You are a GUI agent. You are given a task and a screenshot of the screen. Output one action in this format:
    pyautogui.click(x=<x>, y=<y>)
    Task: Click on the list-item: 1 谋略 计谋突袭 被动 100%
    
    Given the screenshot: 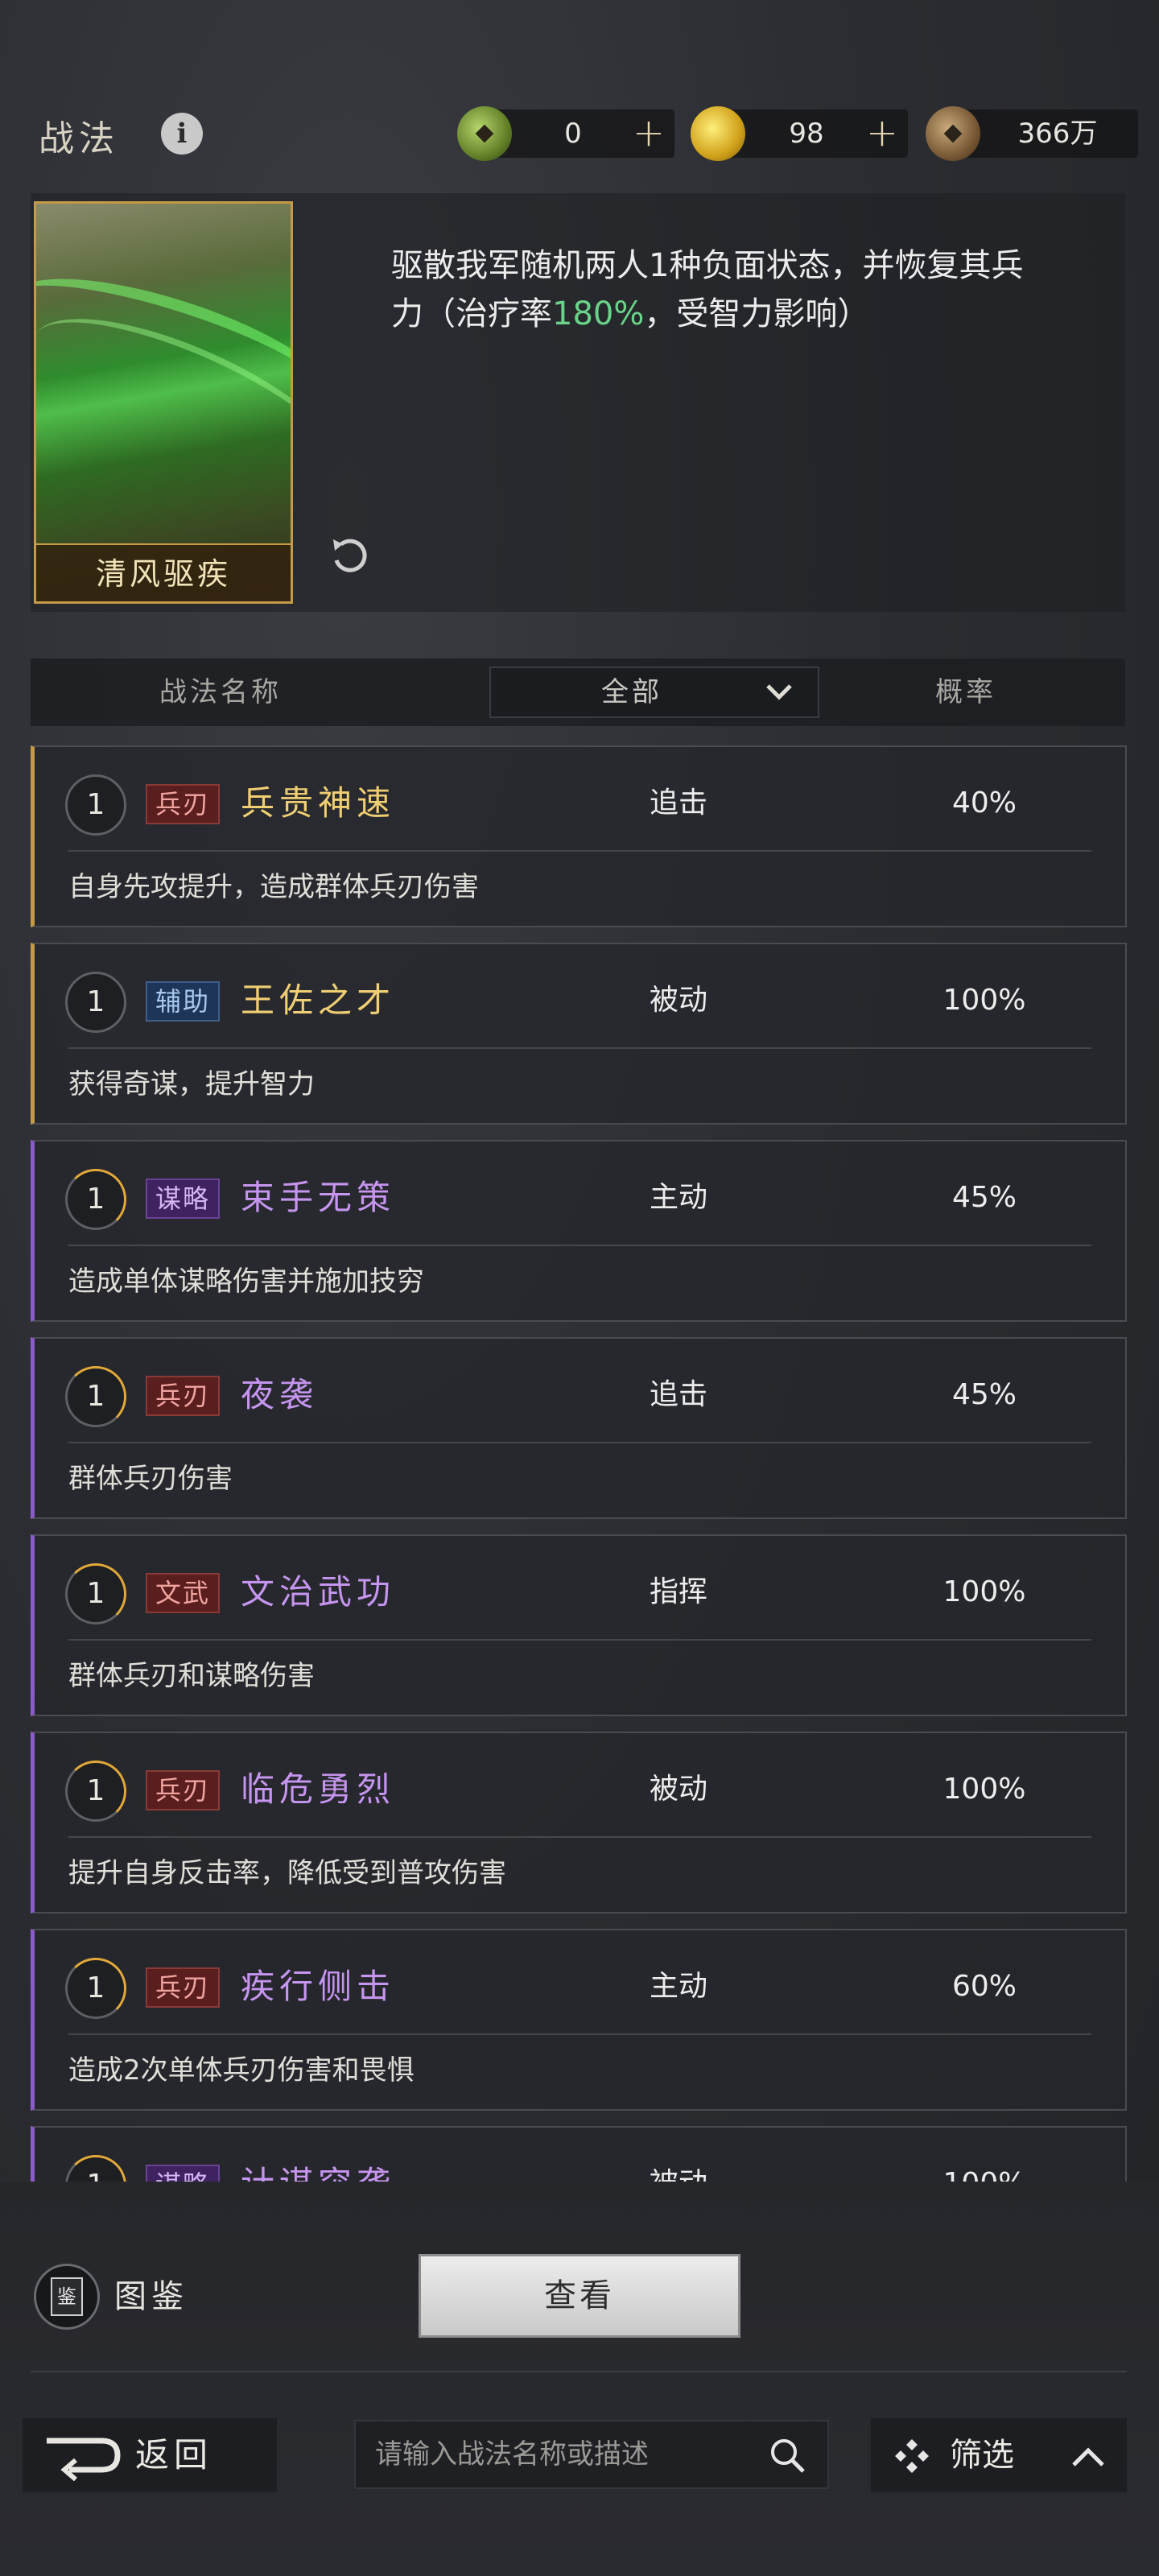 What is the action you would take?
    pyautogui.click(x=579, y=2154)
    